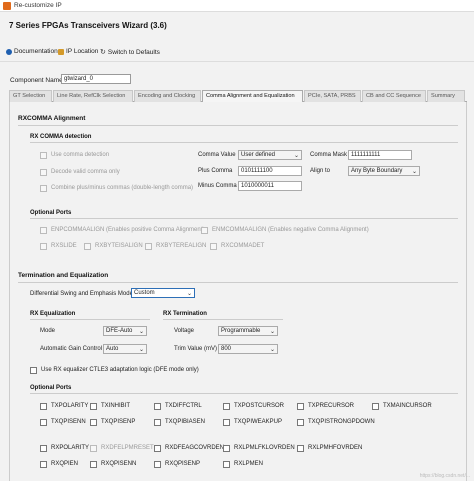 The width and height of the screenshot is (474, 481). Describe the element at coordinates (248, 331) in the screenshot. I see `voltage-select: Programmable ⌄` at that location.